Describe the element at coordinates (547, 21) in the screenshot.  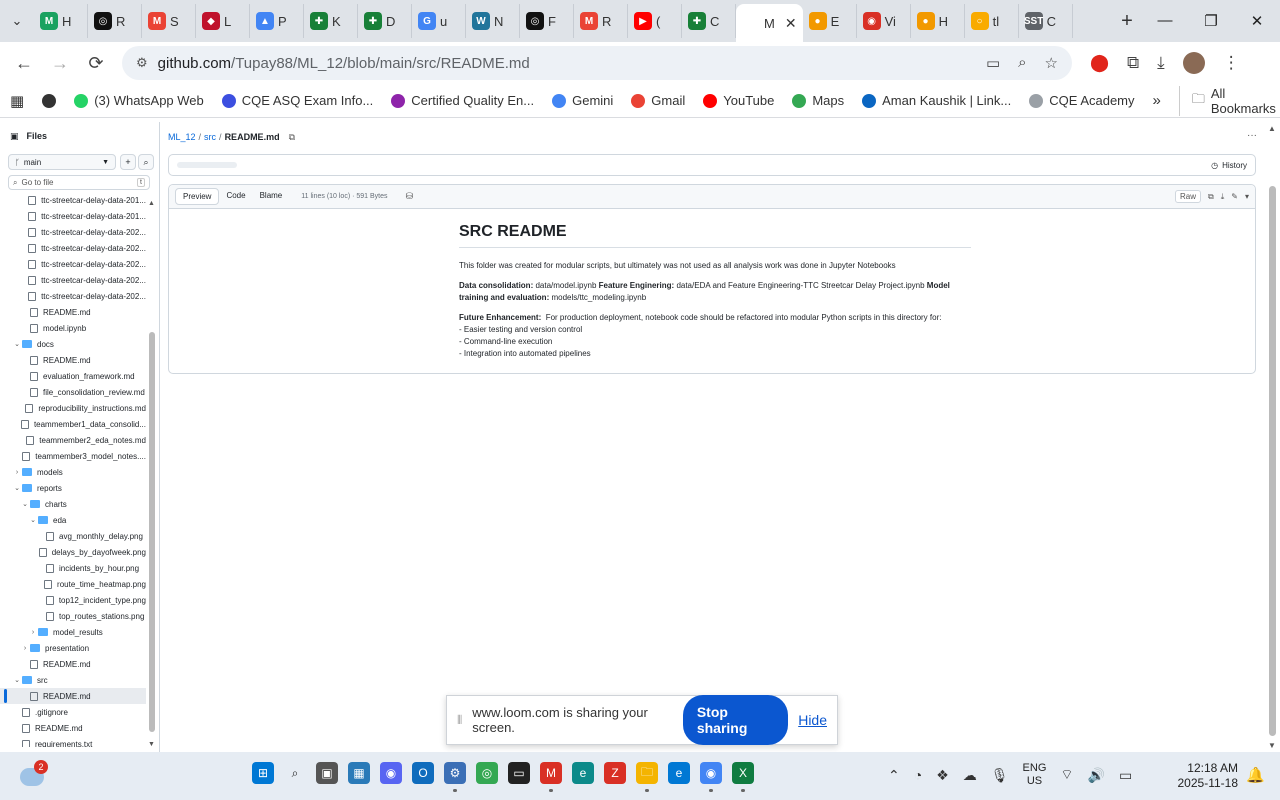
I see `browser-tab: ◎ F` at that location.